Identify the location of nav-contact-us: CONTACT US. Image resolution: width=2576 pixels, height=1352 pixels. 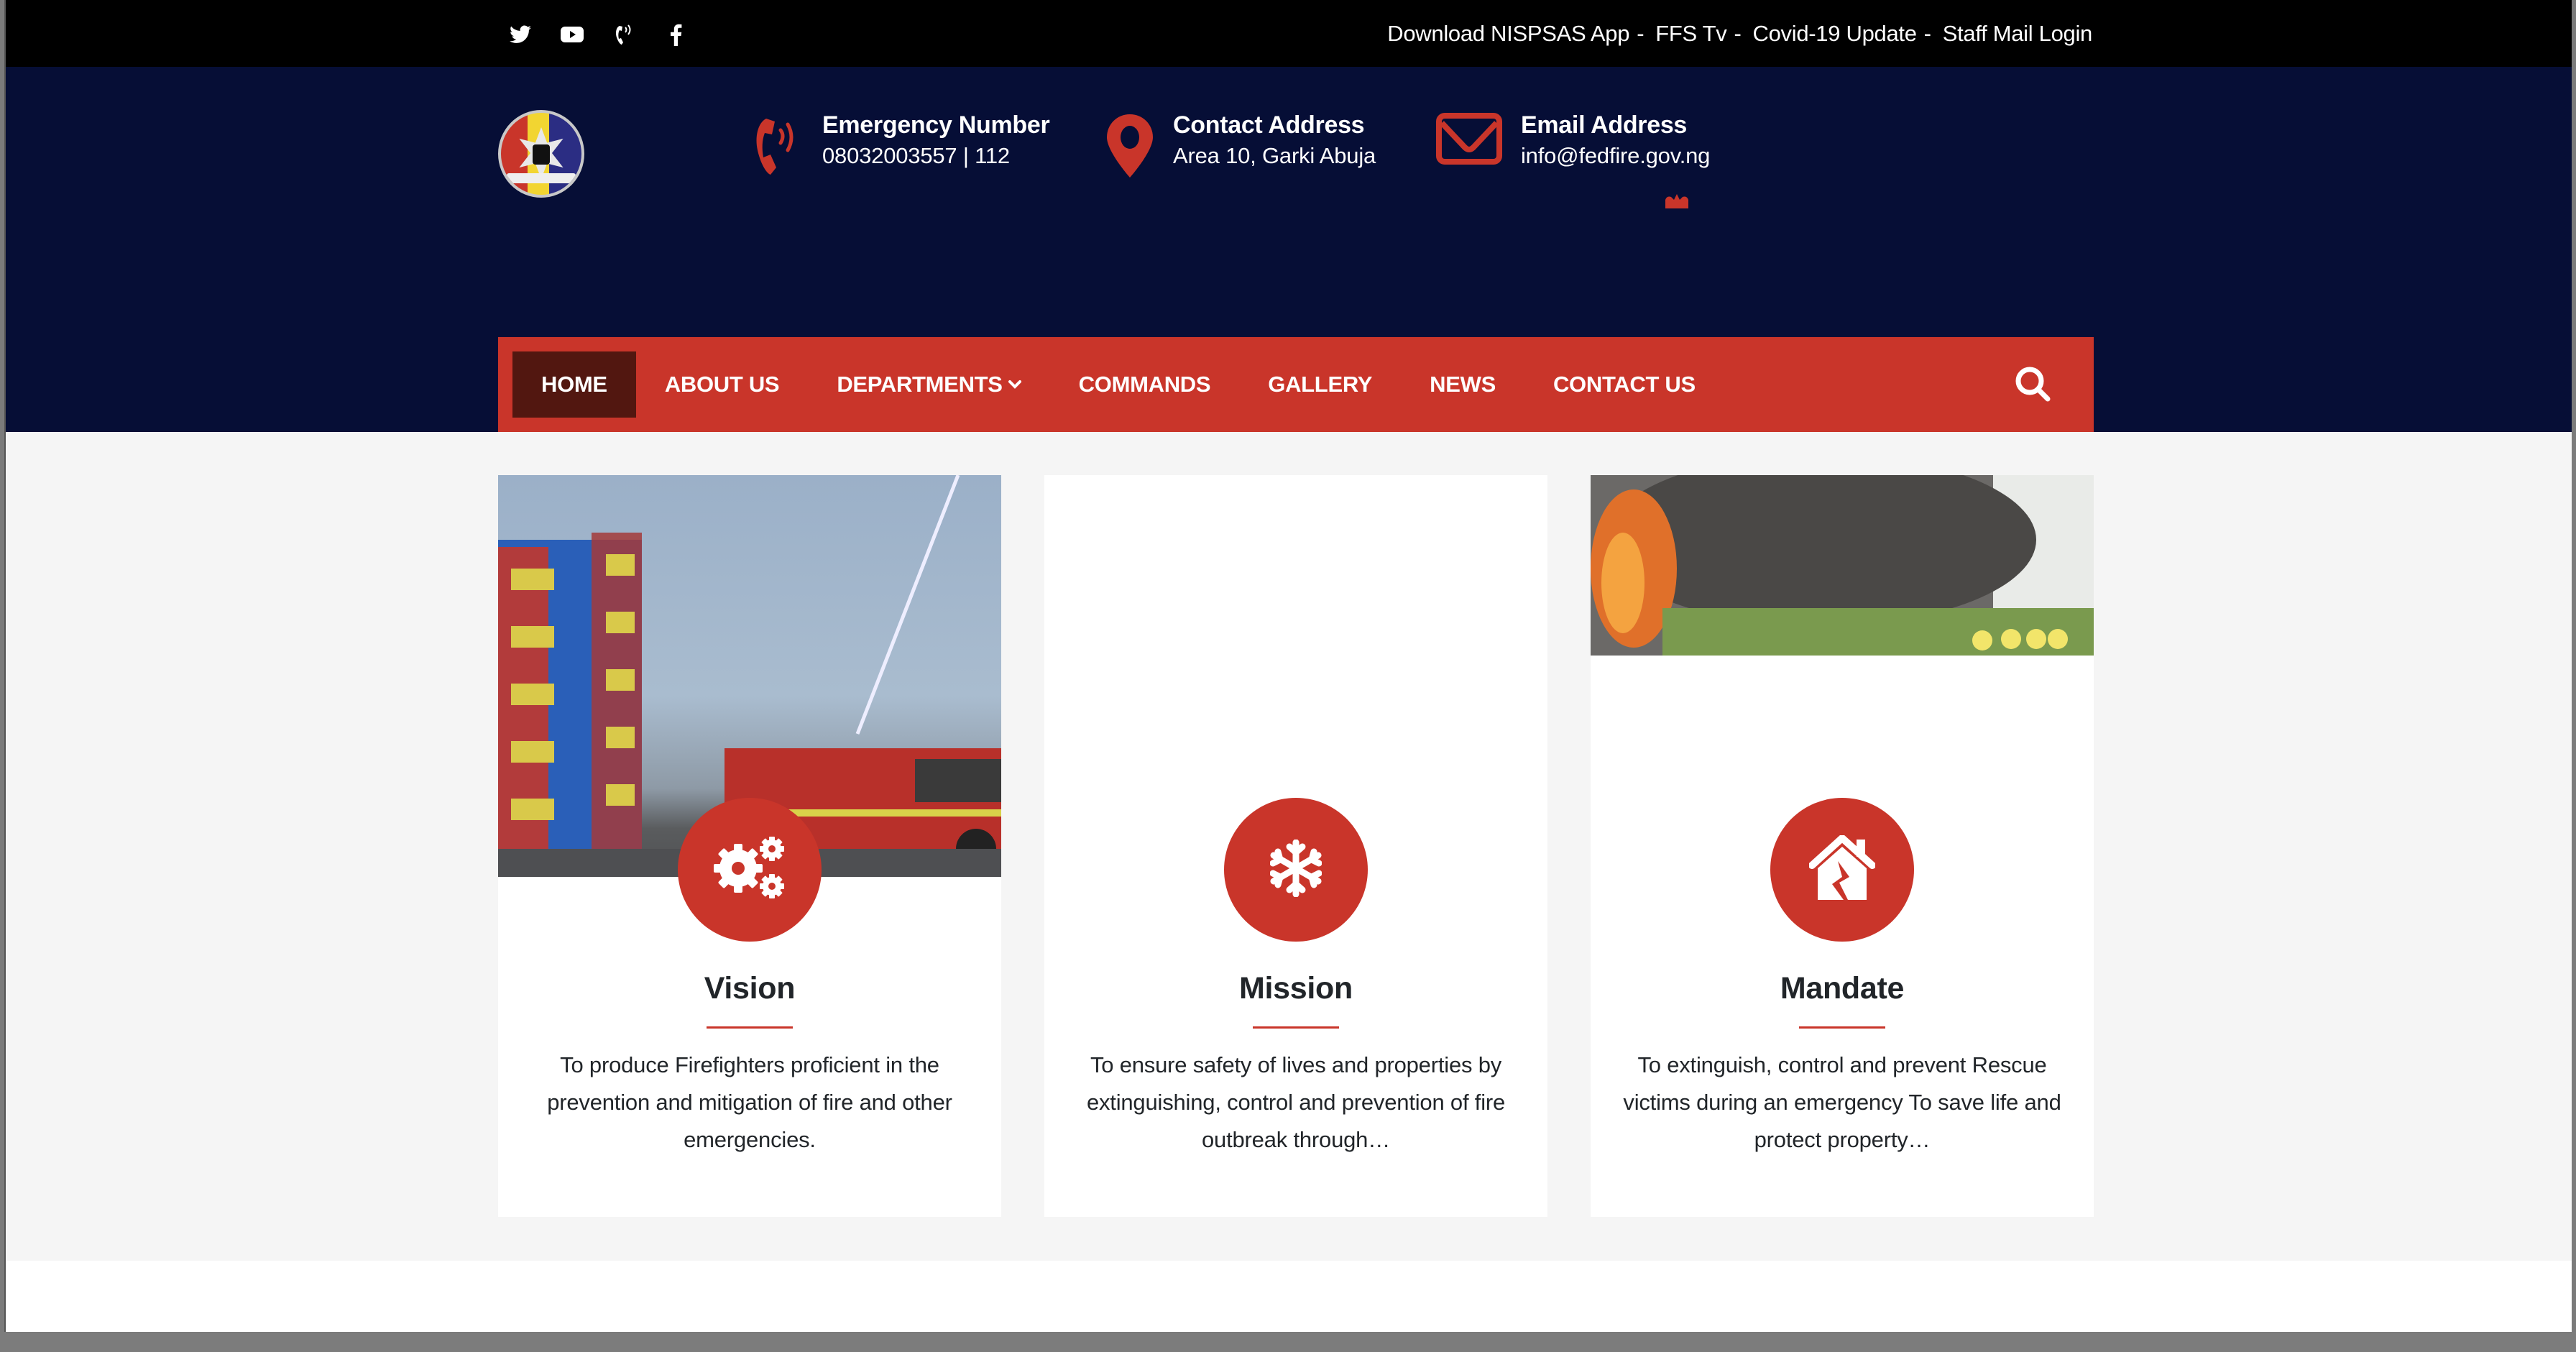
(1624, 385).